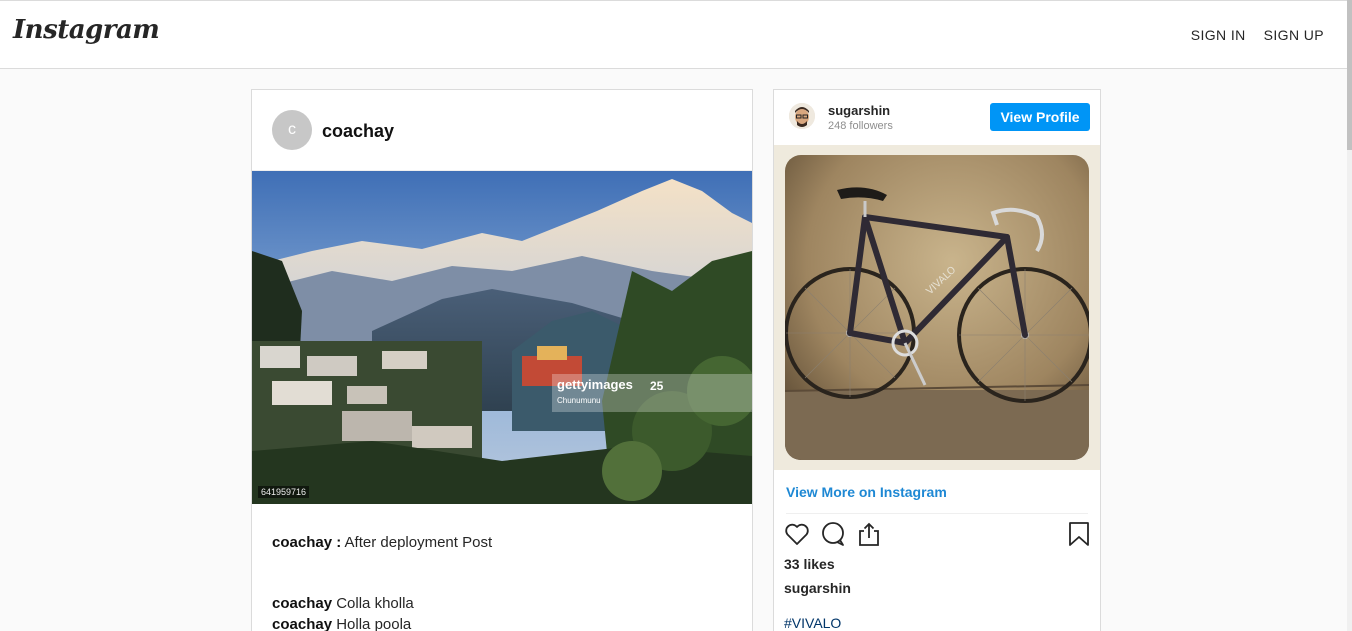  What do you see at coordinates (859, 110) in the screenshot?
I see `embed-username: sugarshin` at bounding box center [859, 110].